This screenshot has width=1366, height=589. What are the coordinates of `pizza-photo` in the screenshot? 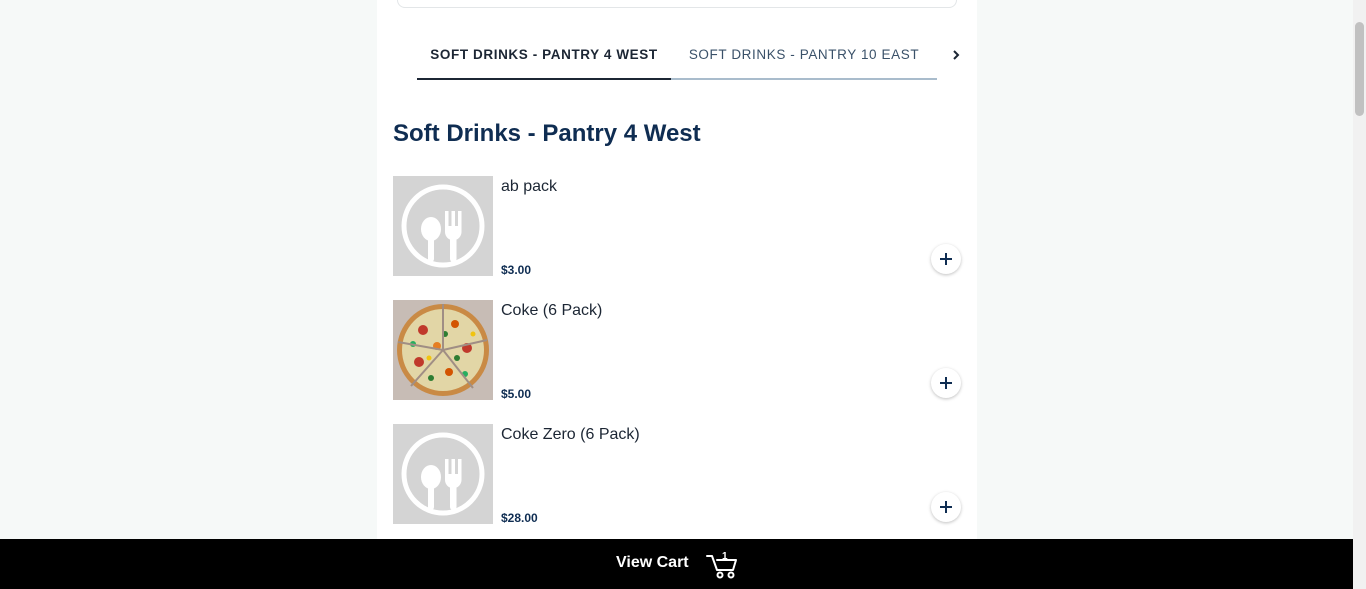 It's located at (443, 350).